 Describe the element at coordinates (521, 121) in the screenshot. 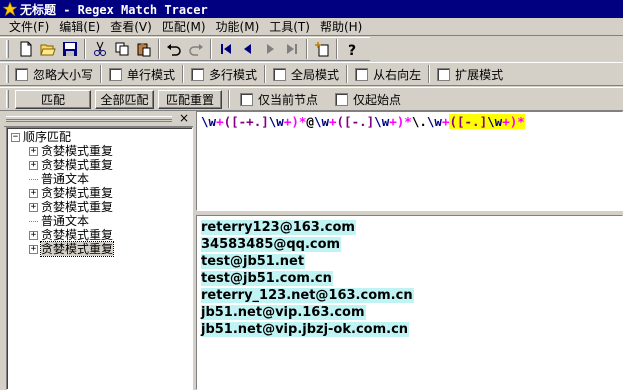

I see `regex-token: *` at that location.